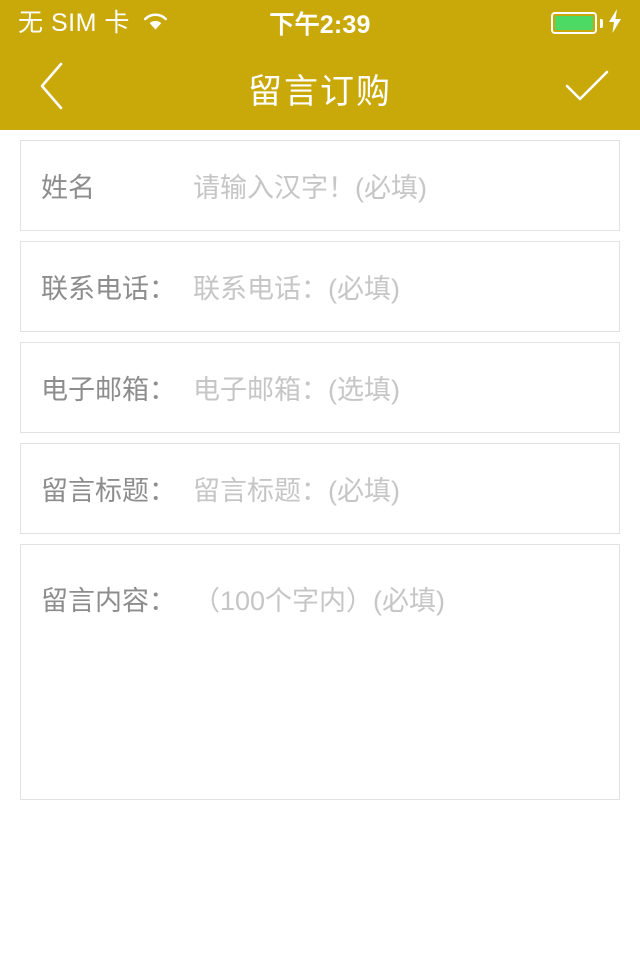  I want to click on field-row-contact-phone: 联系电话： 联系电话：(必填), so click(320, 286).